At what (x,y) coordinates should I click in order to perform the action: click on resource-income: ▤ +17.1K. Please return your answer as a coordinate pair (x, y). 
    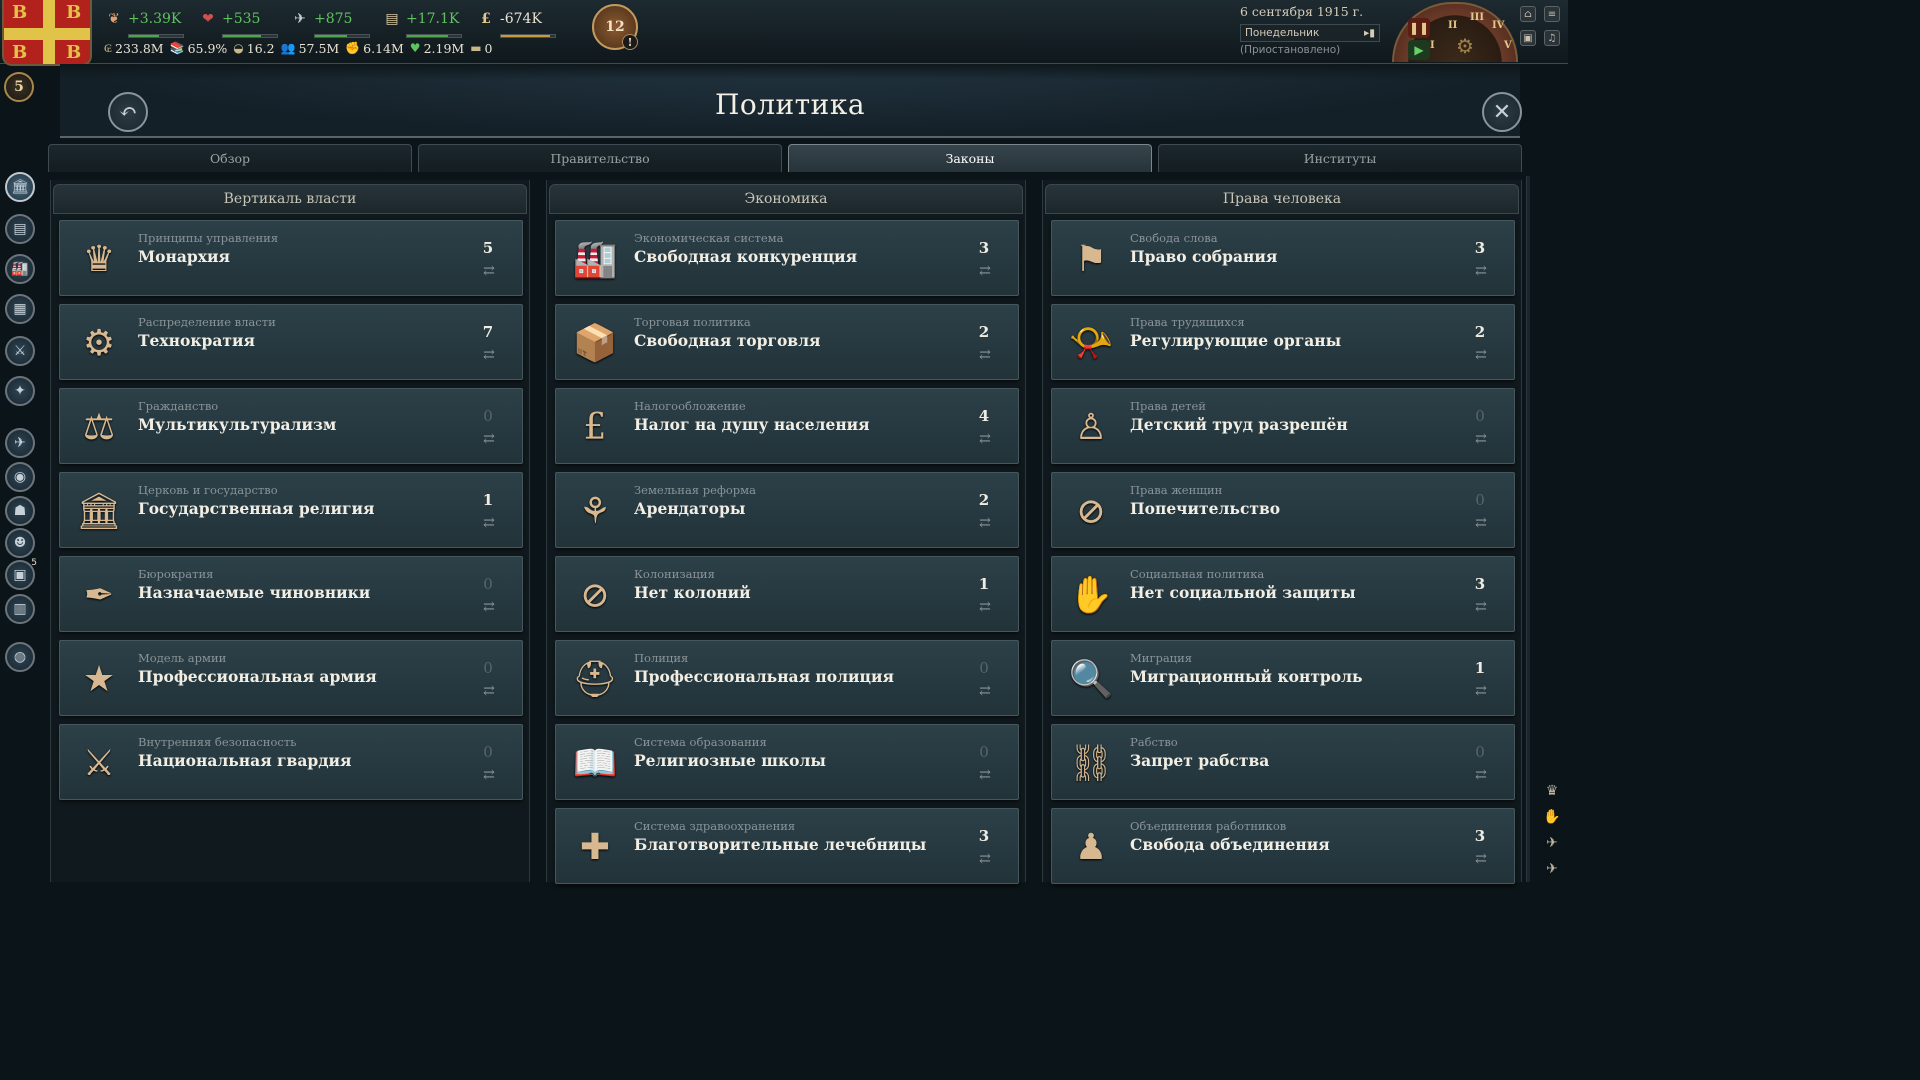
    Looking at the image, I should click on (422, 21).